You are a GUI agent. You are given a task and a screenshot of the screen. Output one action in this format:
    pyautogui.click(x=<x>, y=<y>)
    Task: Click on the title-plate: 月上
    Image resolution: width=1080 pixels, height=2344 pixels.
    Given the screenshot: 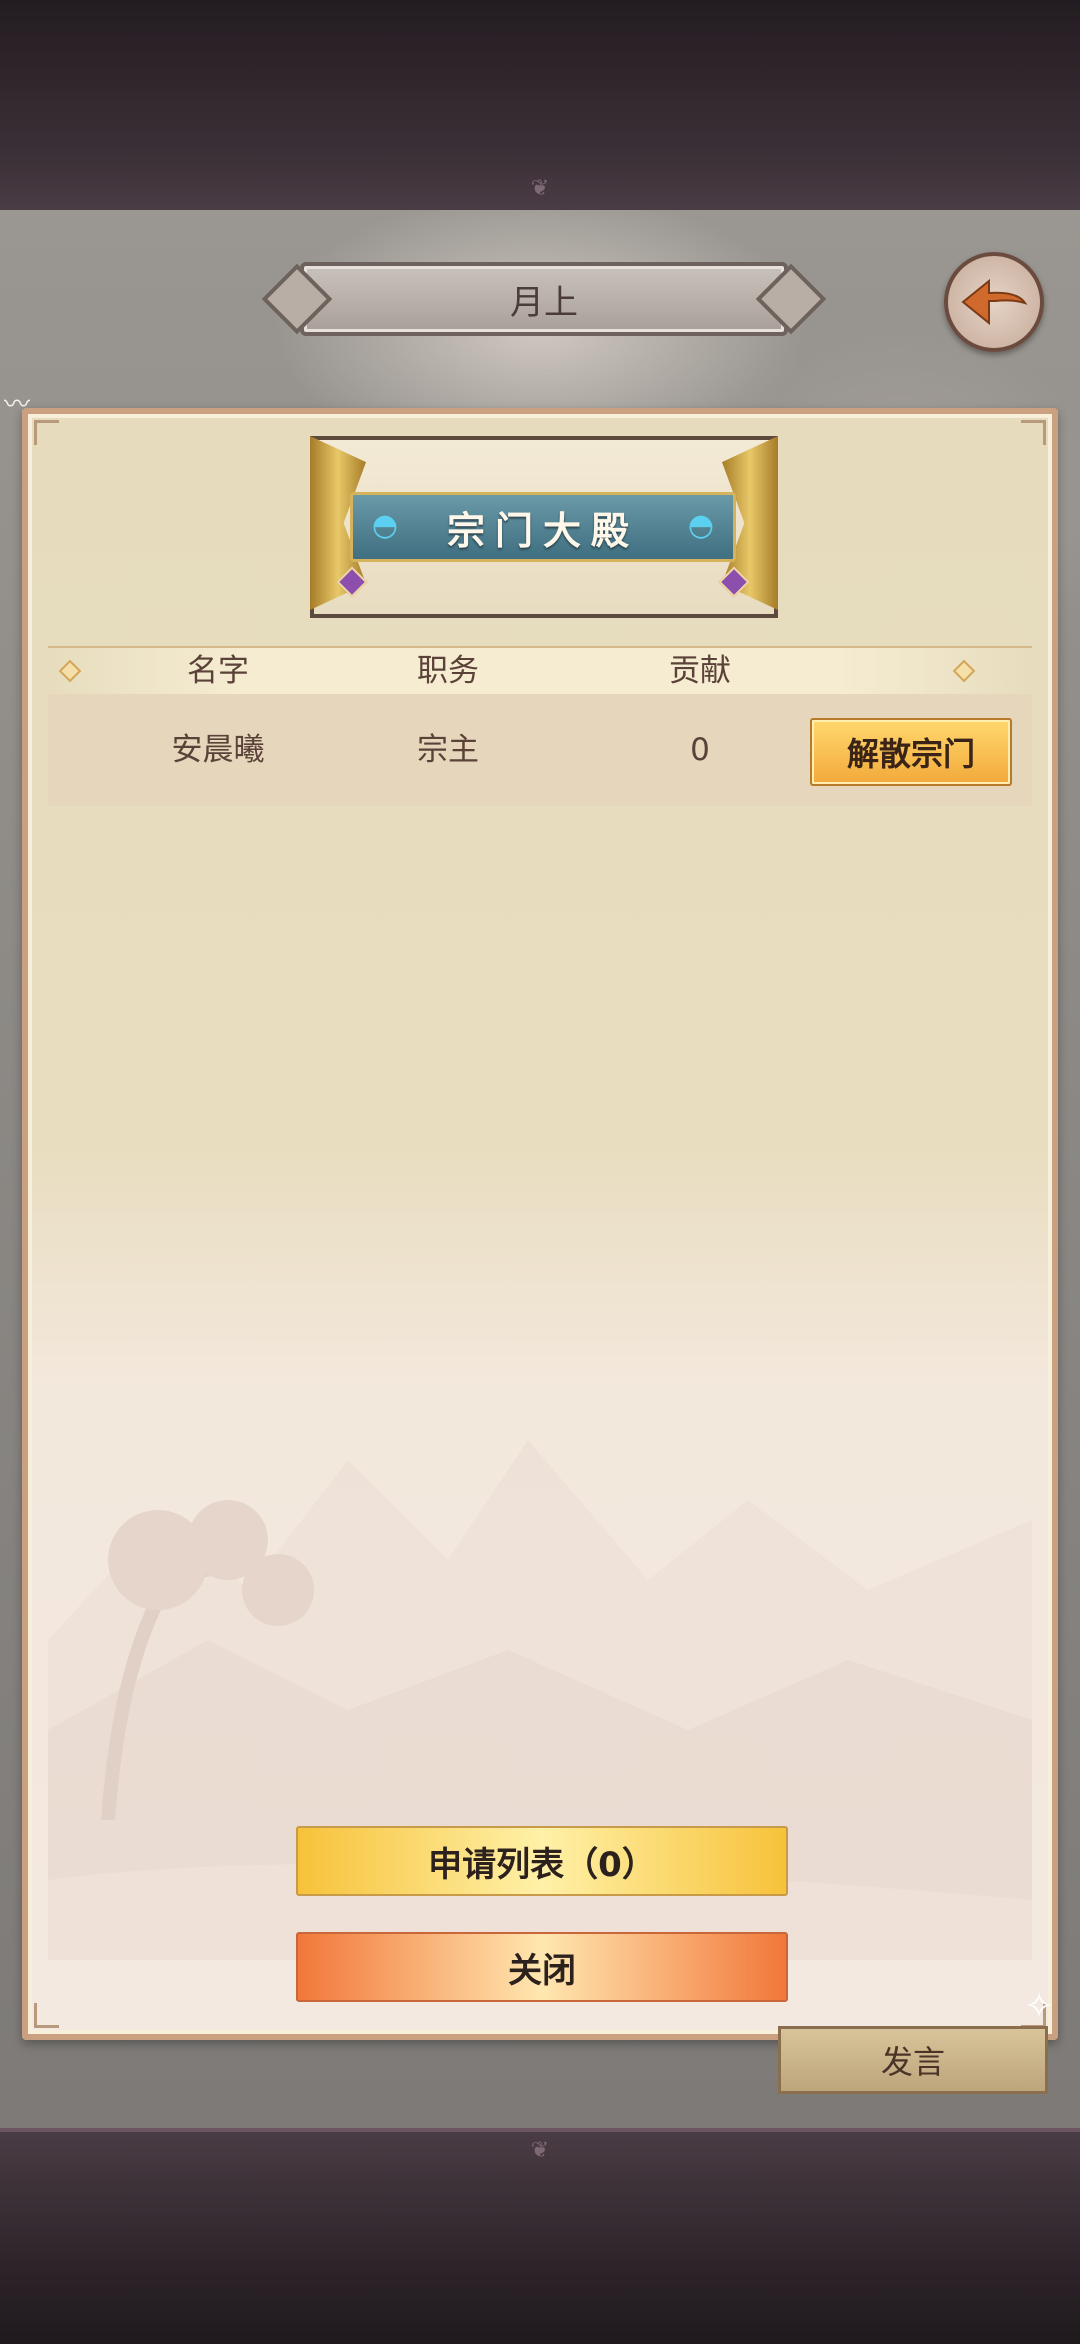 What is the action you would take?
    pyautogui.click(x=544, y=299)
    